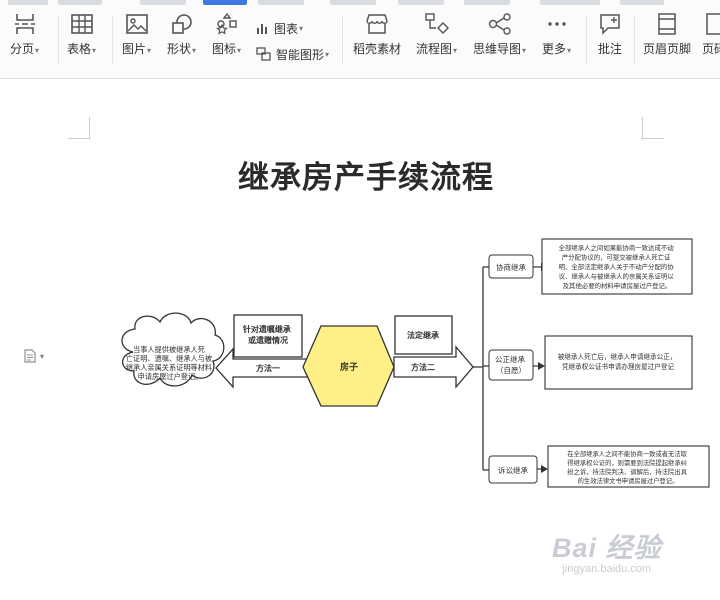 The width and height of the screenshot is (720, 600). What do you see at coordinates (617, 356) in the screenshot?
I see `desc-line: 被继承人死亡后，继承人申请继承公正，` at bounding box center [617, 356].